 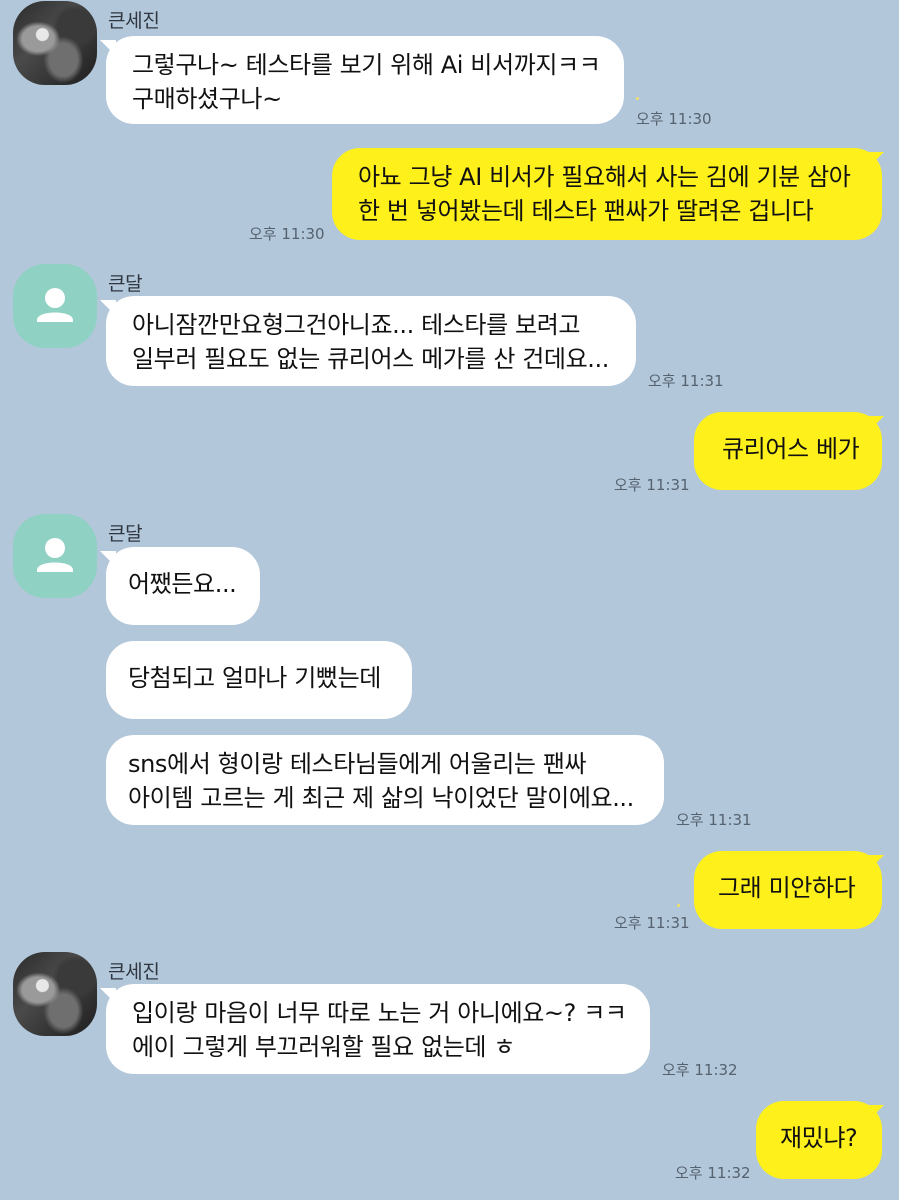 I want to click on message-bubble: 당첨되고 얼마나 기뻤는데, so click(x=259, y=680).